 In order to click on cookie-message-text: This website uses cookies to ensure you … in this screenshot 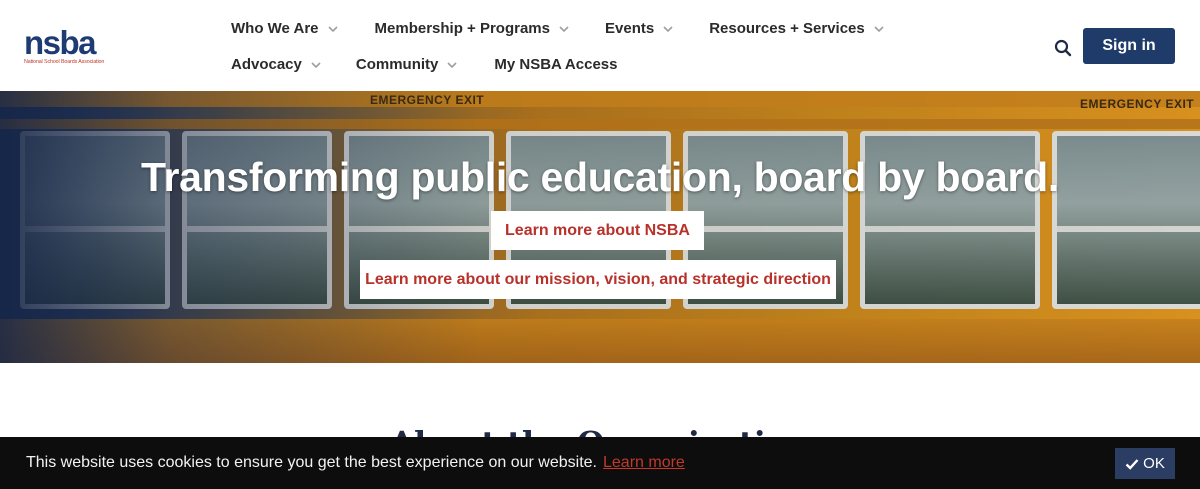, I will do `click(311, 462)`.